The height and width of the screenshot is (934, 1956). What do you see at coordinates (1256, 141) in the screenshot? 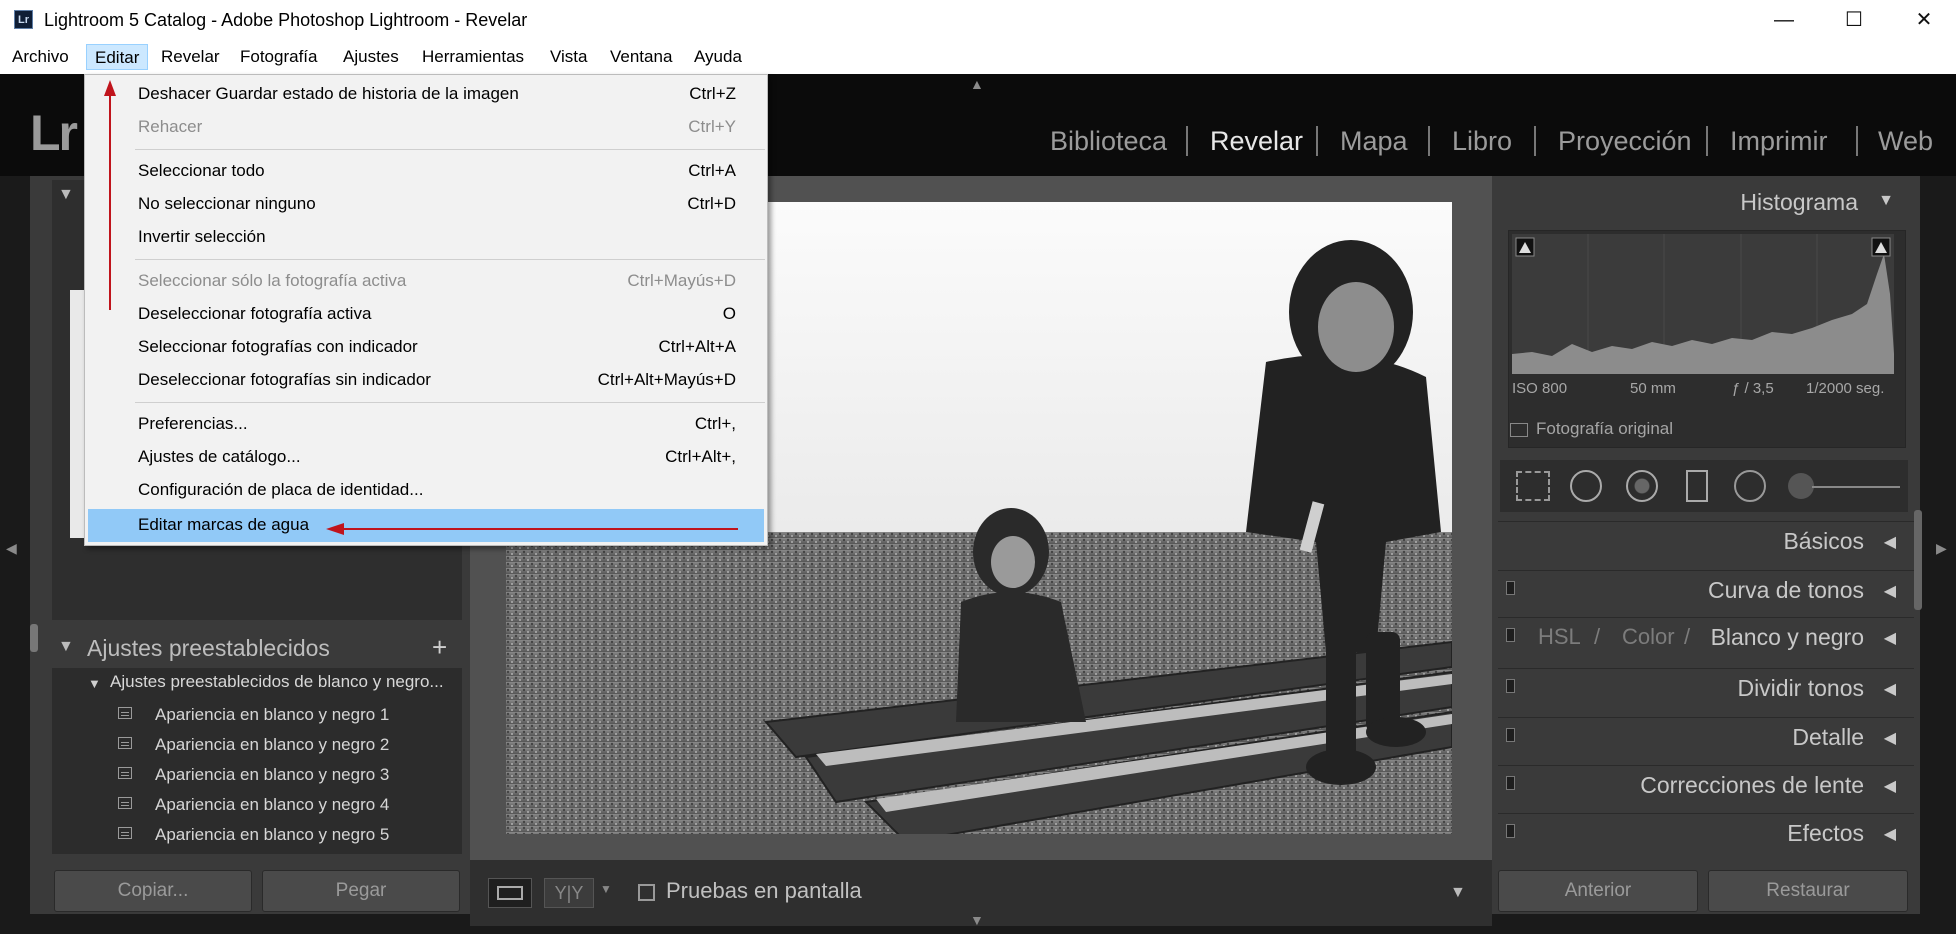
I see `module-revelar: Revelar` at bounding box center [1256, 141].